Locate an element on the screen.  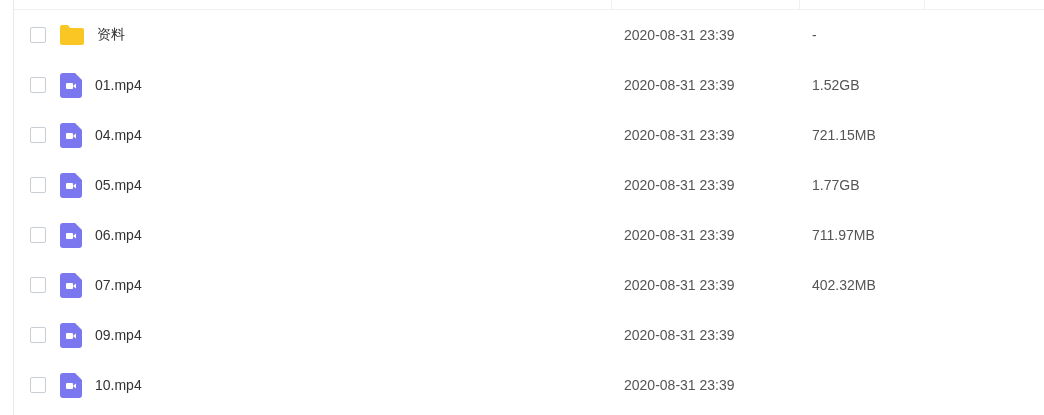
file-size: 1.77GB is located at coordinates (835, 185).